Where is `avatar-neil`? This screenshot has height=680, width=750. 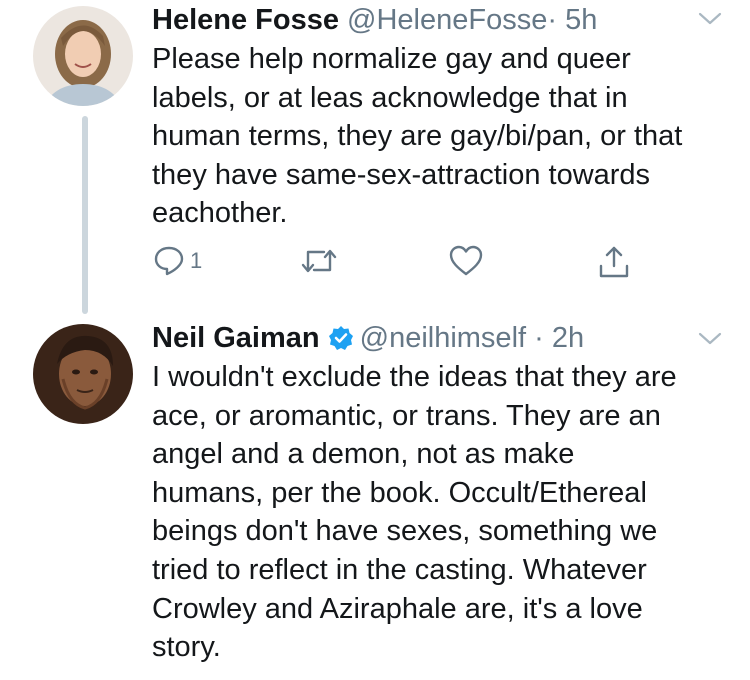
avatar-neil is located at coordinates (83, 374).